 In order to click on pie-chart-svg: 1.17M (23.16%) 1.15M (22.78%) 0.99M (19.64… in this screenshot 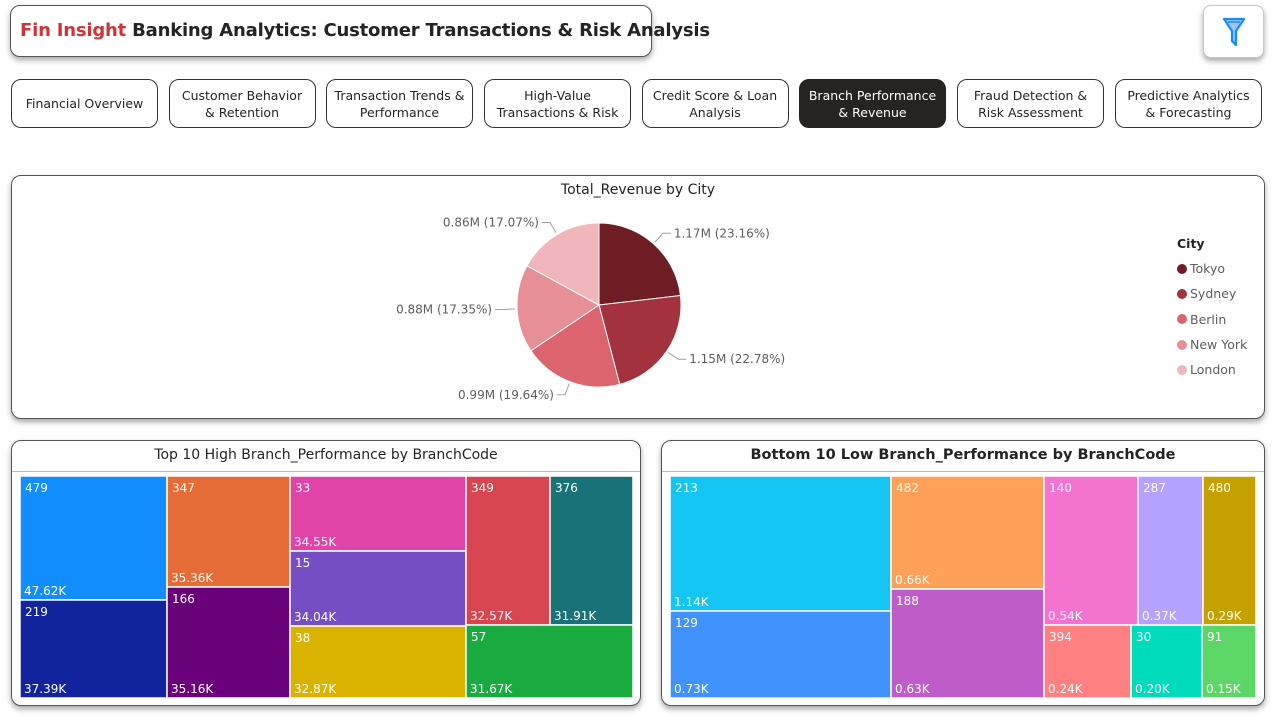, I will do `click(590, 308)`.